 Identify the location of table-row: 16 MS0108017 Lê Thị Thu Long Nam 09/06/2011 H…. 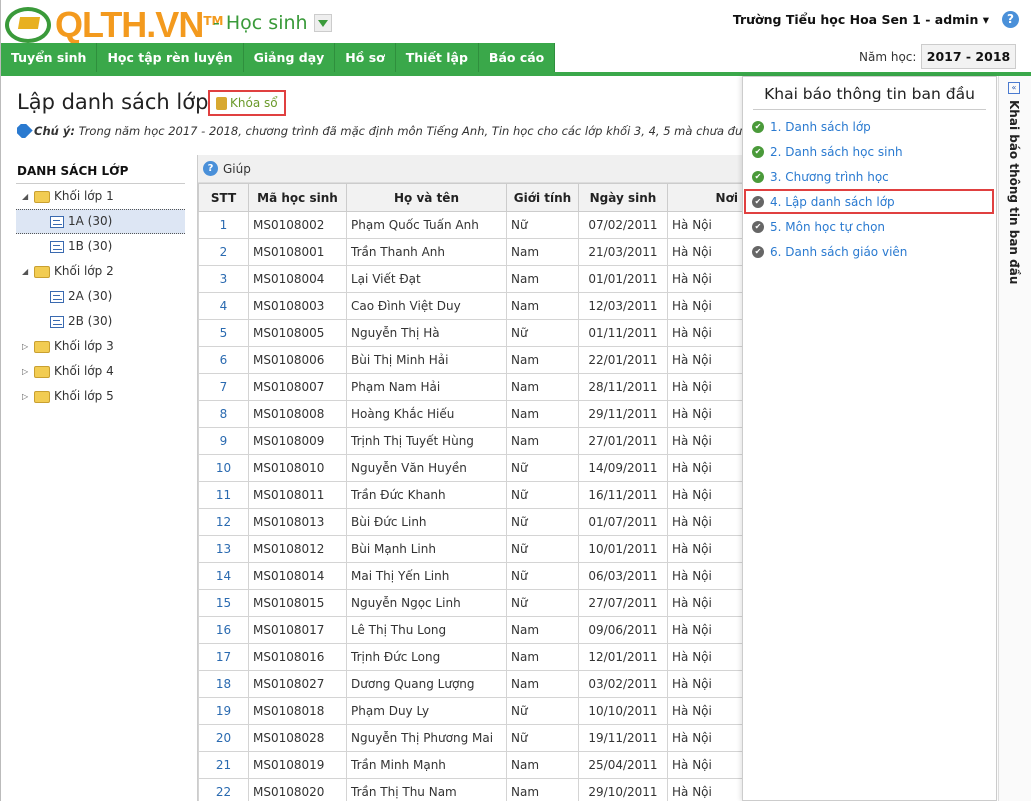
(470, 630).